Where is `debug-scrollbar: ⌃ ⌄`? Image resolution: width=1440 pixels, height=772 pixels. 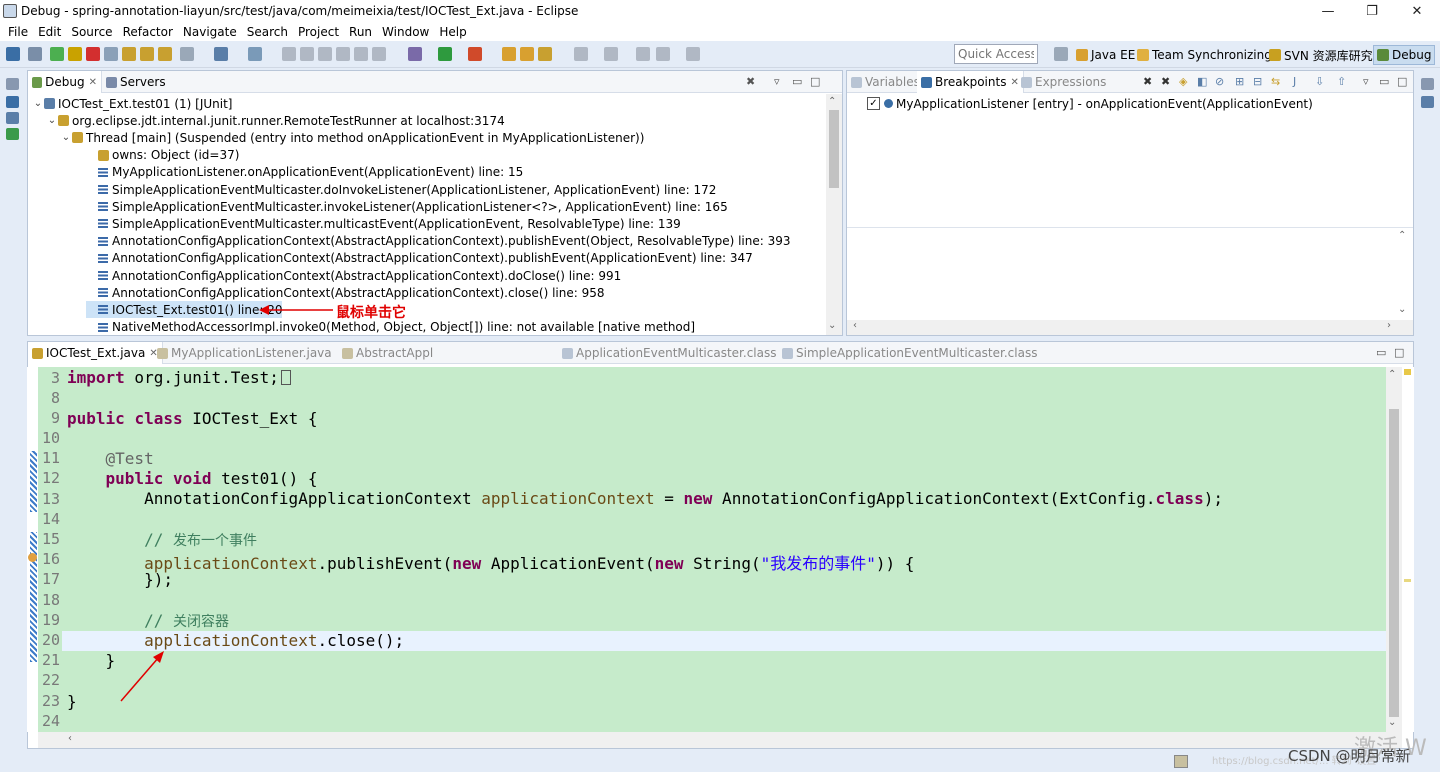 debug-scrollbar: ⌃ ⌄ is located at coordinates (834, 214).